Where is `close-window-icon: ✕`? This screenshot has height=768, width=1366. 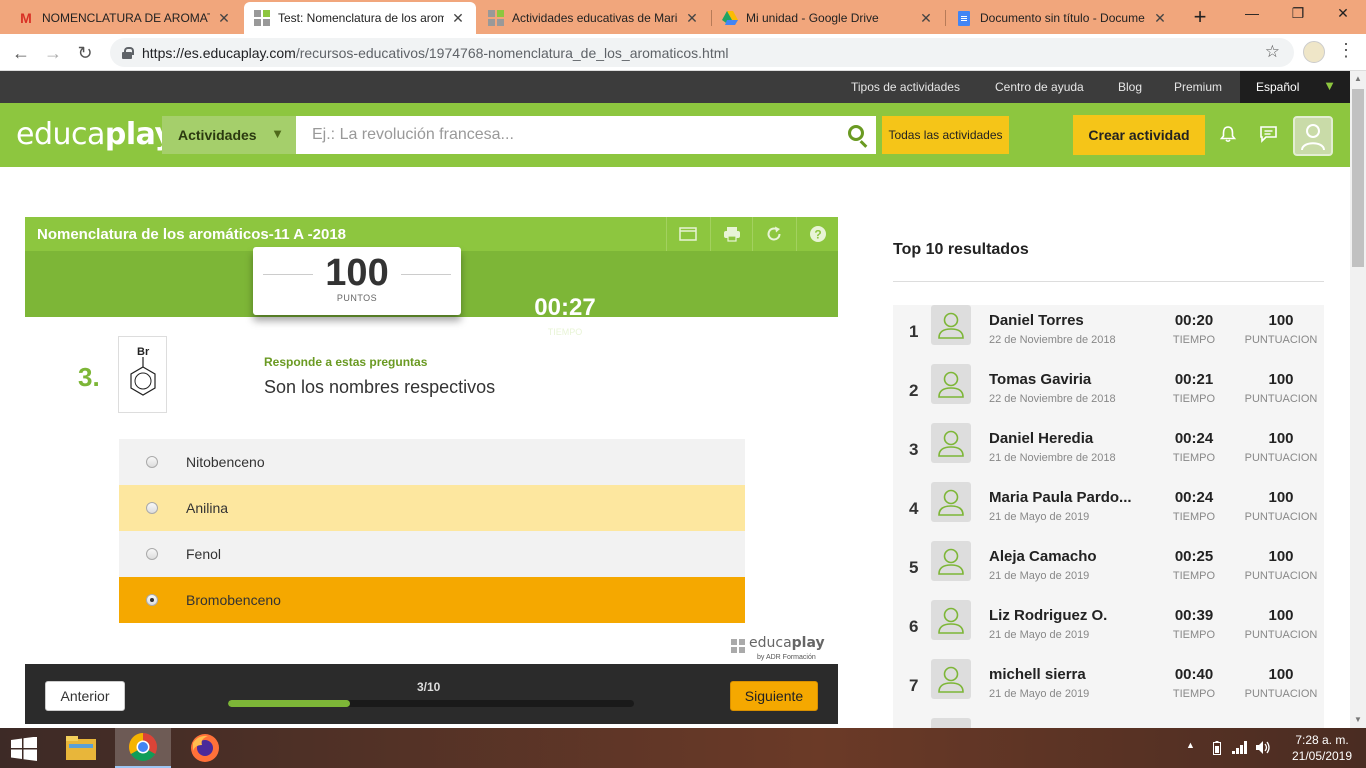
close-window-icon: ✕ is located at coordinates (1343, 15).